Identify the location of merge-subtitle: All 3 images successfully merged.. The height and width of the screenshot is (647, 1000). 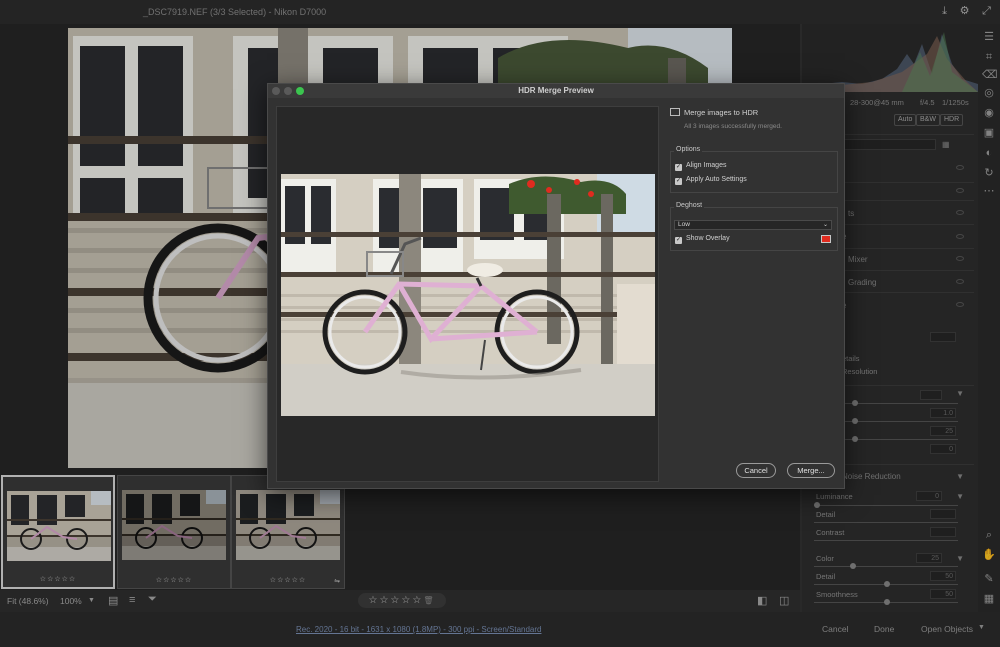
(733, 126).